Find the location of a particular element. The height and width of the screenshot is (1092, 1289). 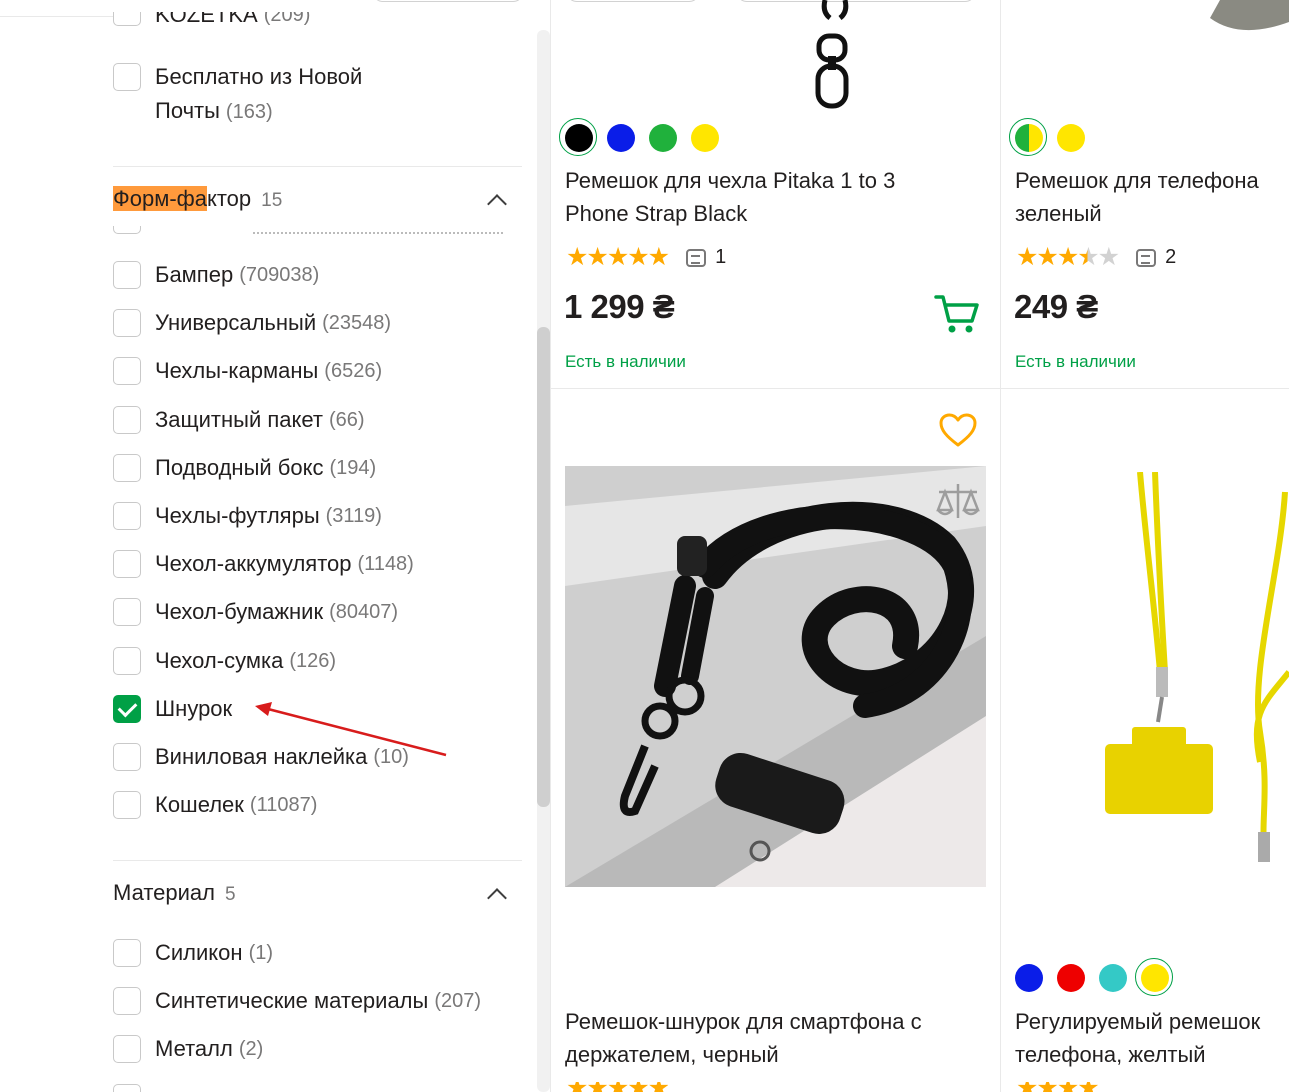

filter-item-count: (11087) is located at coordinates (283, 805).